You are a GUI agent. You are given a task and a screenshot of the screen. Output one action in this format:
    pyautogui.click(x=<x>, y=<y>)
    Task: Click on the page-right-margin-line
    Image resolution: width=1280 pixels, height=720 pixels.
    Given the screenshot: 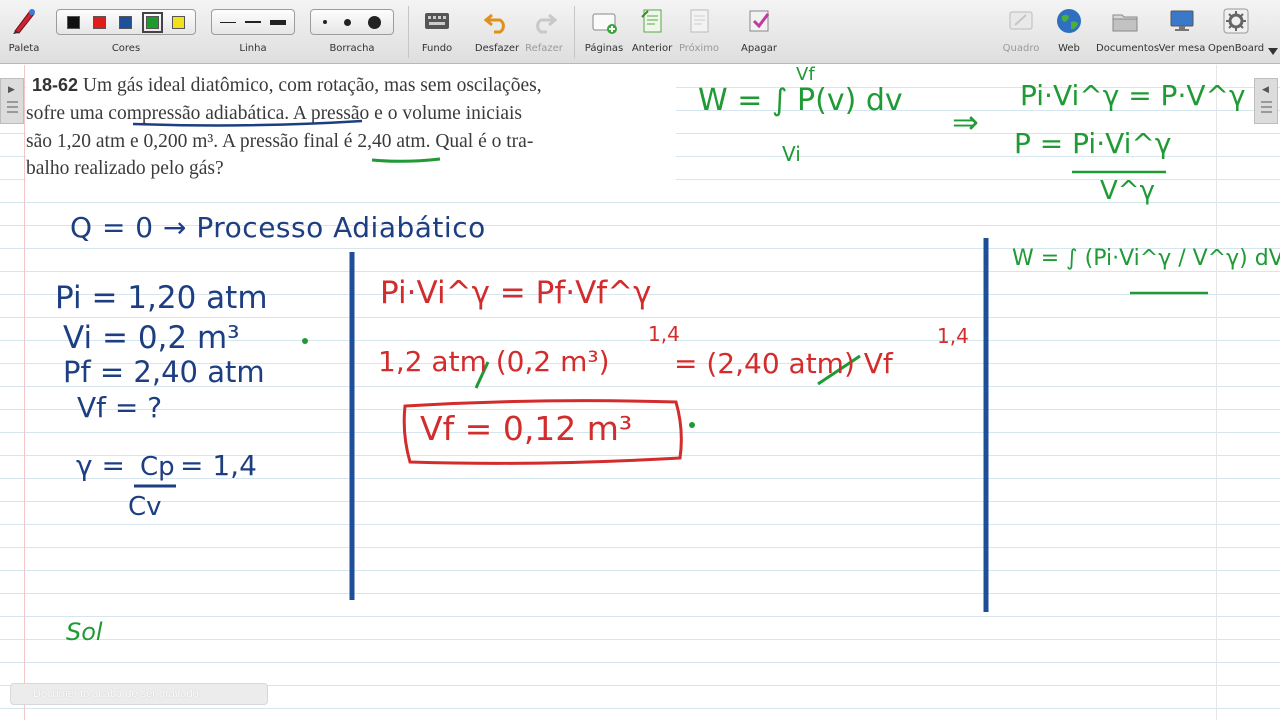 What is the action you would take?
    pyautogui.click(x=1216, y=392)
    